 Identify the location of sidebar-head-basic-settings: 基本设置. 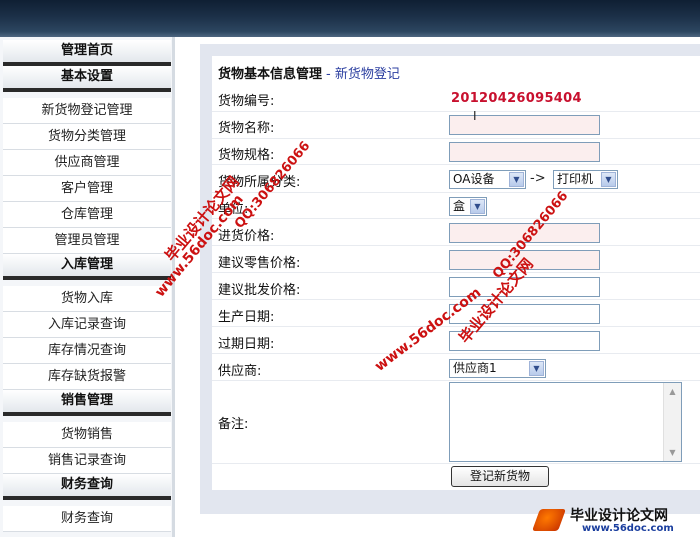
(87, 79).